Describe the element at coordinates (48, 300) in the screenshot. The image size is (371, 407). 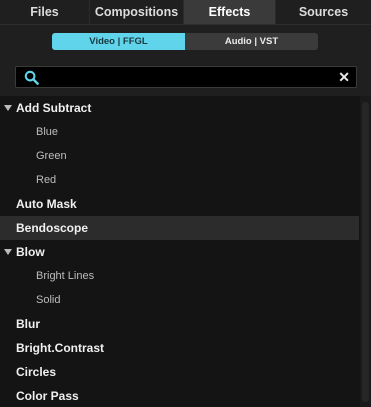
I see `tree-item-label: Solid` at that location.